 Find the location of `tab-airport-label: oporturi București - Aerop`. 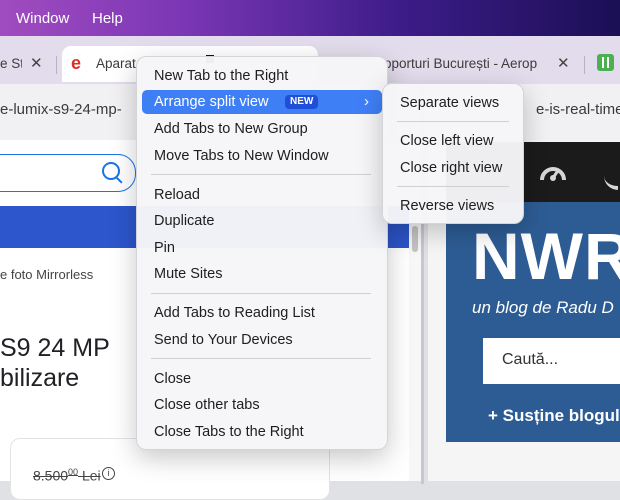

tab-airport-label: oporturi București - Aerop is located at coordinates (461, 63).